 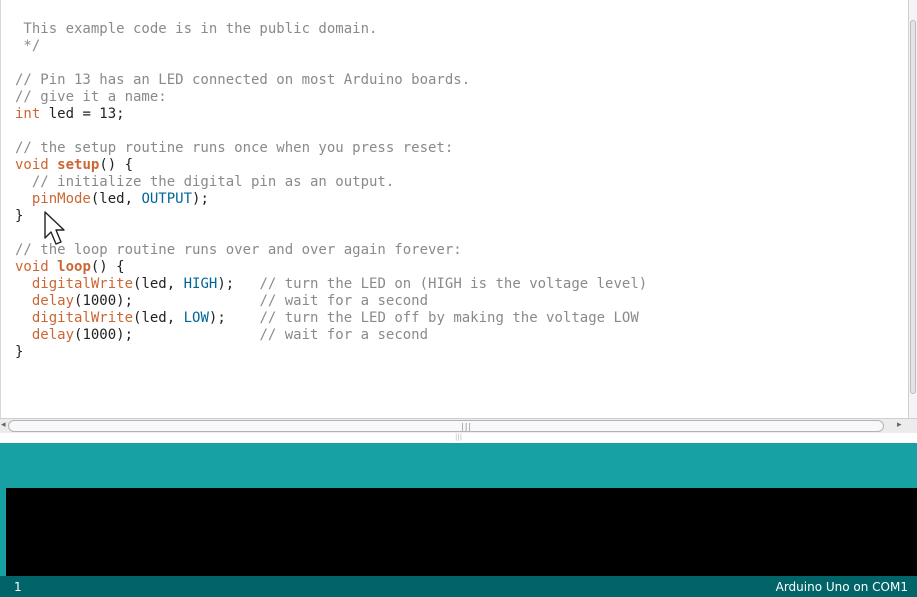 I want to click on console-output, so click(x=461, y=532).